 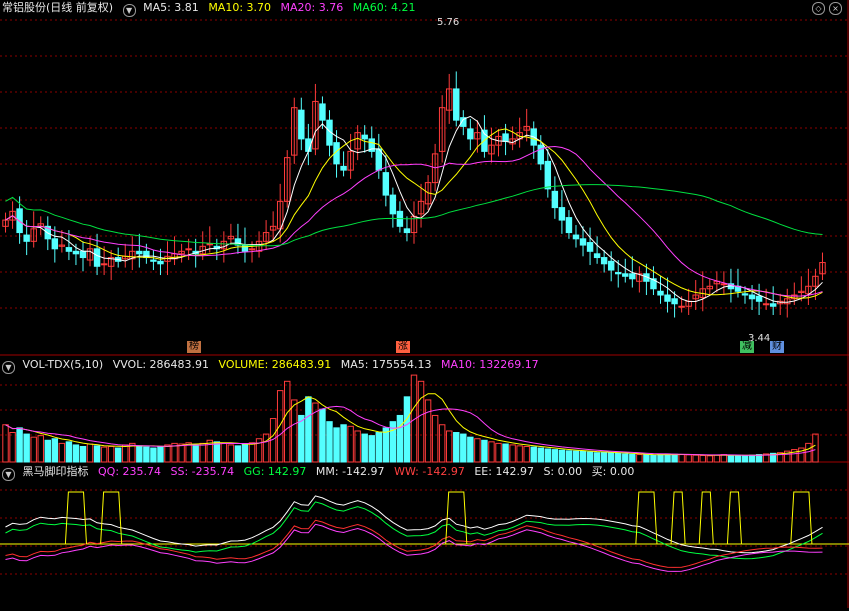 What do you see at coordinates (747, 347) in the screenshot?
I see `marker-jian: 减` at bounding box center [747, 347].